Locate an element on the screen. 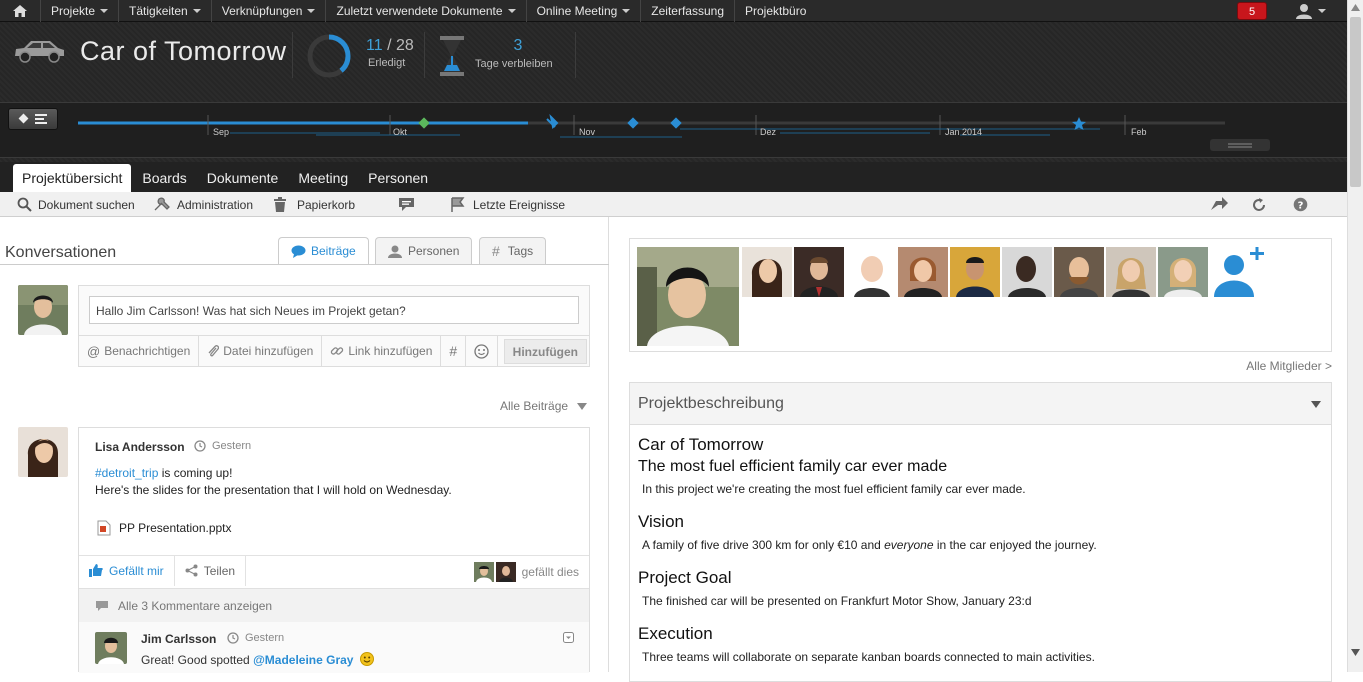  all-posts-filter: Alle Beiträge is located at coordinates (544, 406).